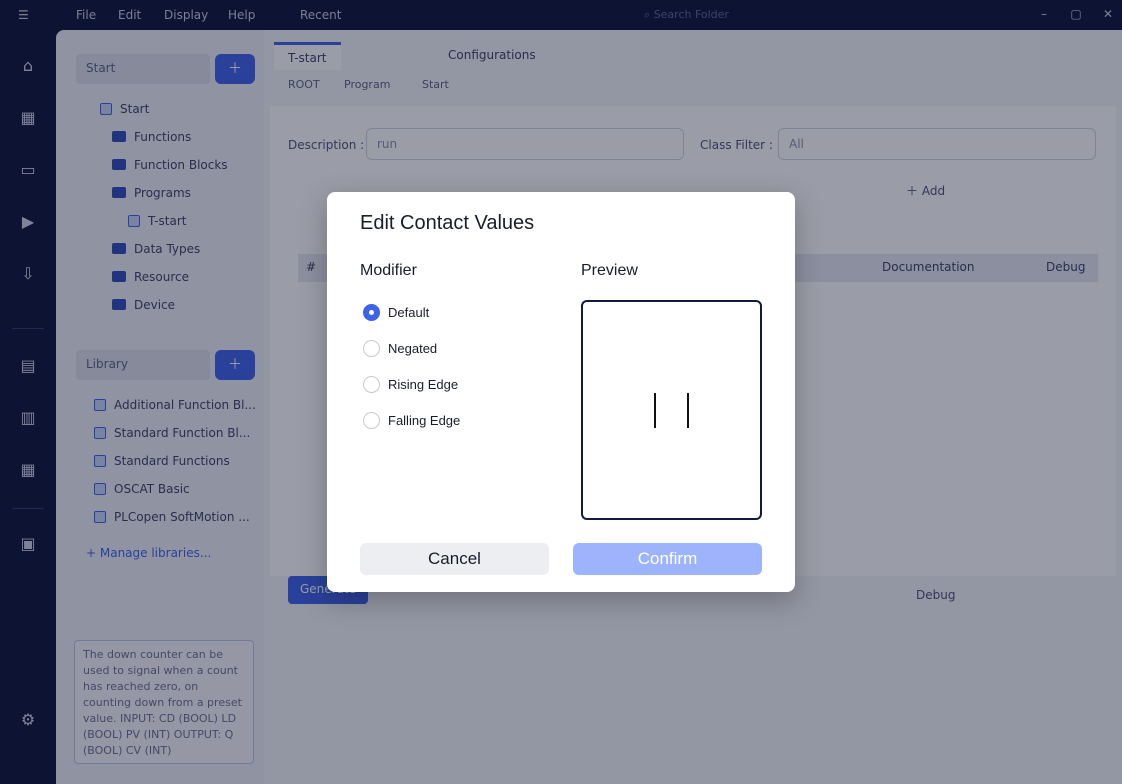 The width and height of the screenshot is (1122, 784). What do you see at coordinates (409, 312) in the screenshot?
I see `radio-label: Default` at bounding box center [409, 312].